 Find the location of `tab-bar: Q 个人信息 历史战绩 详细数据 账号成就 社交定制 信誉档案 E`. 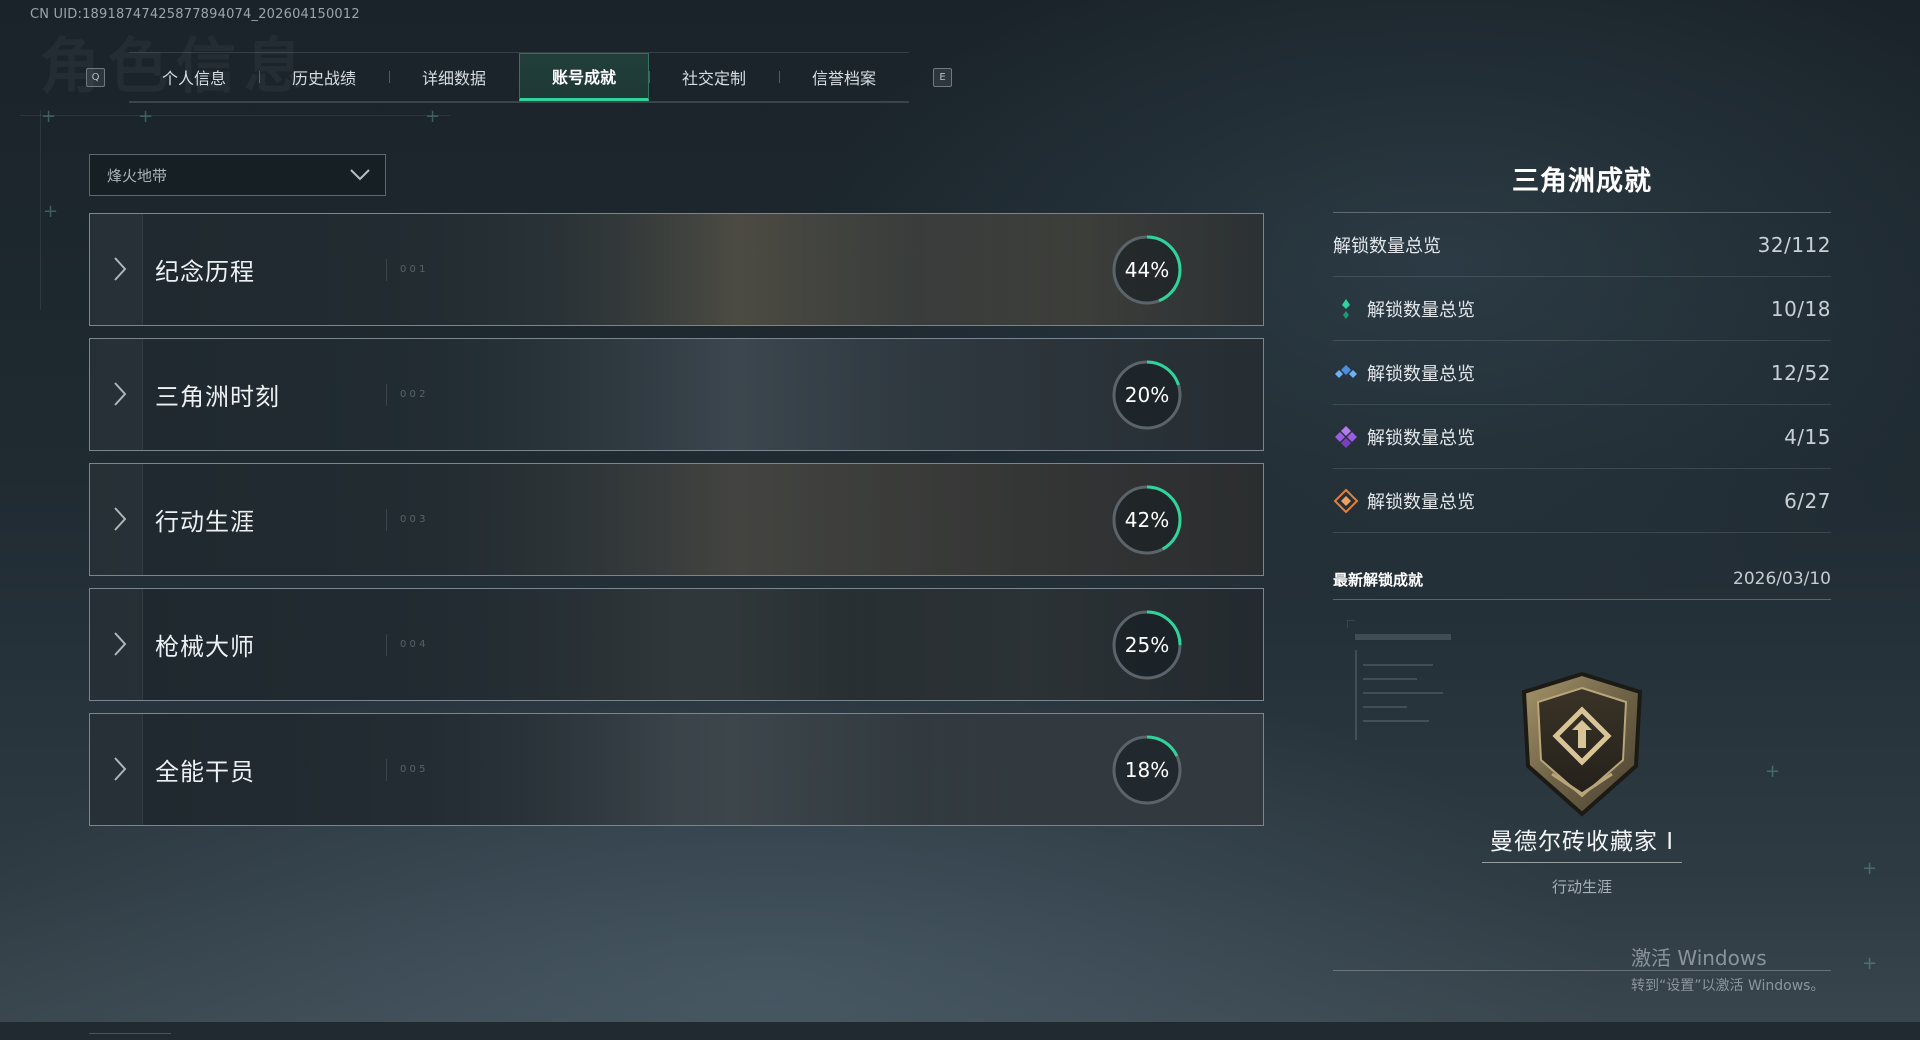

tab-bar: Q 个人信息 历史战绩 详细数据 账号成就 社交定制 信誉档案 E is located at coordinates (519, 77).